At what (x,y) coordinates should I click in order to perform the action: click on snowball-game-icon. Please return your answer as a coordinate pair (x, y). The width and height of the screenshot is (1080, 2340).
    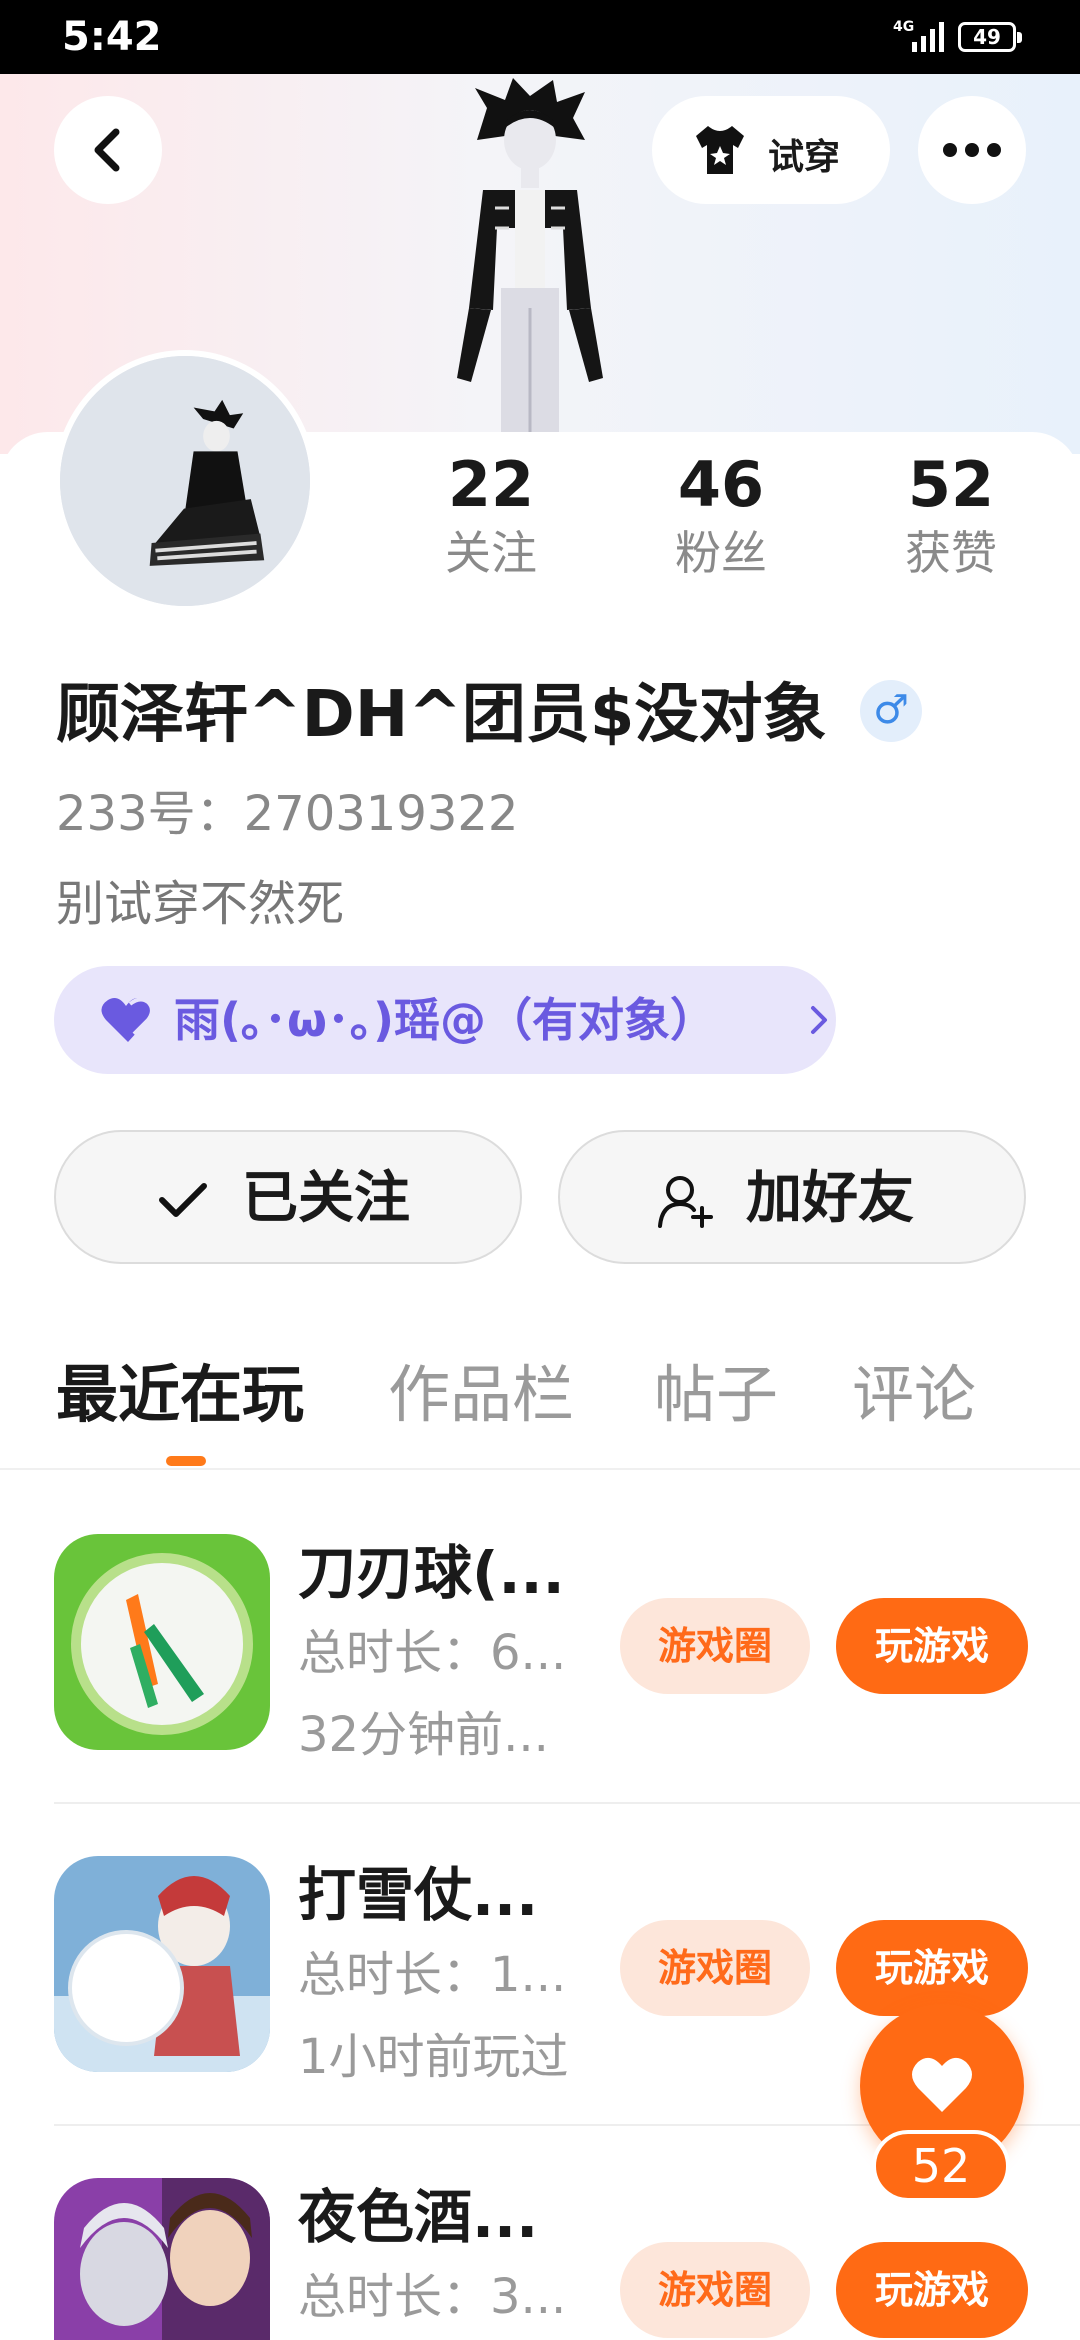
    Looking at the image, I should click on (162, 1964).